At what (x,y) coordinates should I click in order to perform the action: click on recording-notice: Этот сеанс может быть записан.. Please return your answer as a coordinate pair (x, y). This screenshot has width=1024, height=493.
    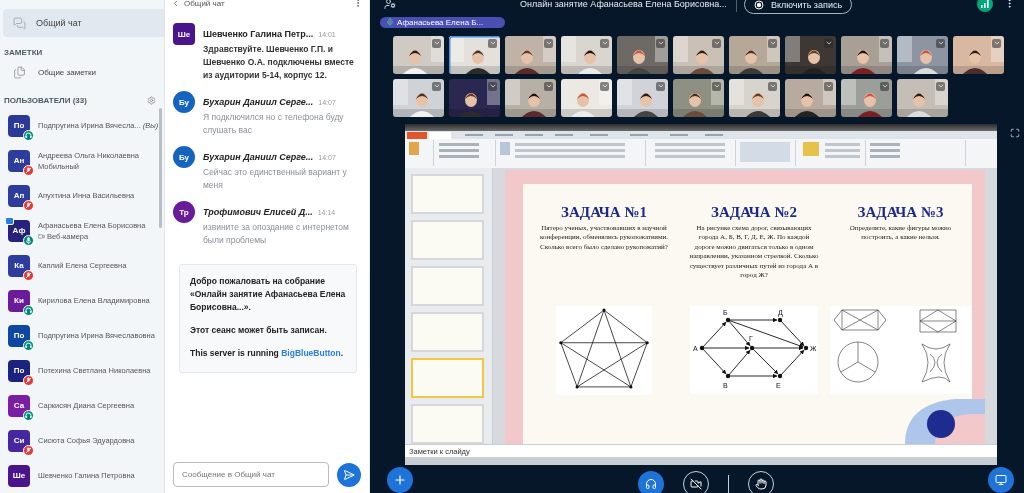
    Looking at the image, I should click on (259, 330).